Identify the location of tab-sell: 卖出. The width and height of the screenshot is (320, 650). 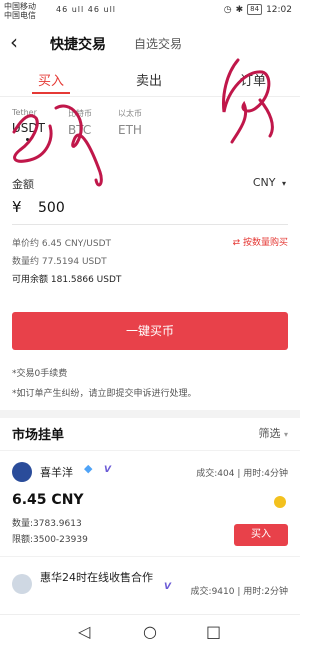
(149, 79).